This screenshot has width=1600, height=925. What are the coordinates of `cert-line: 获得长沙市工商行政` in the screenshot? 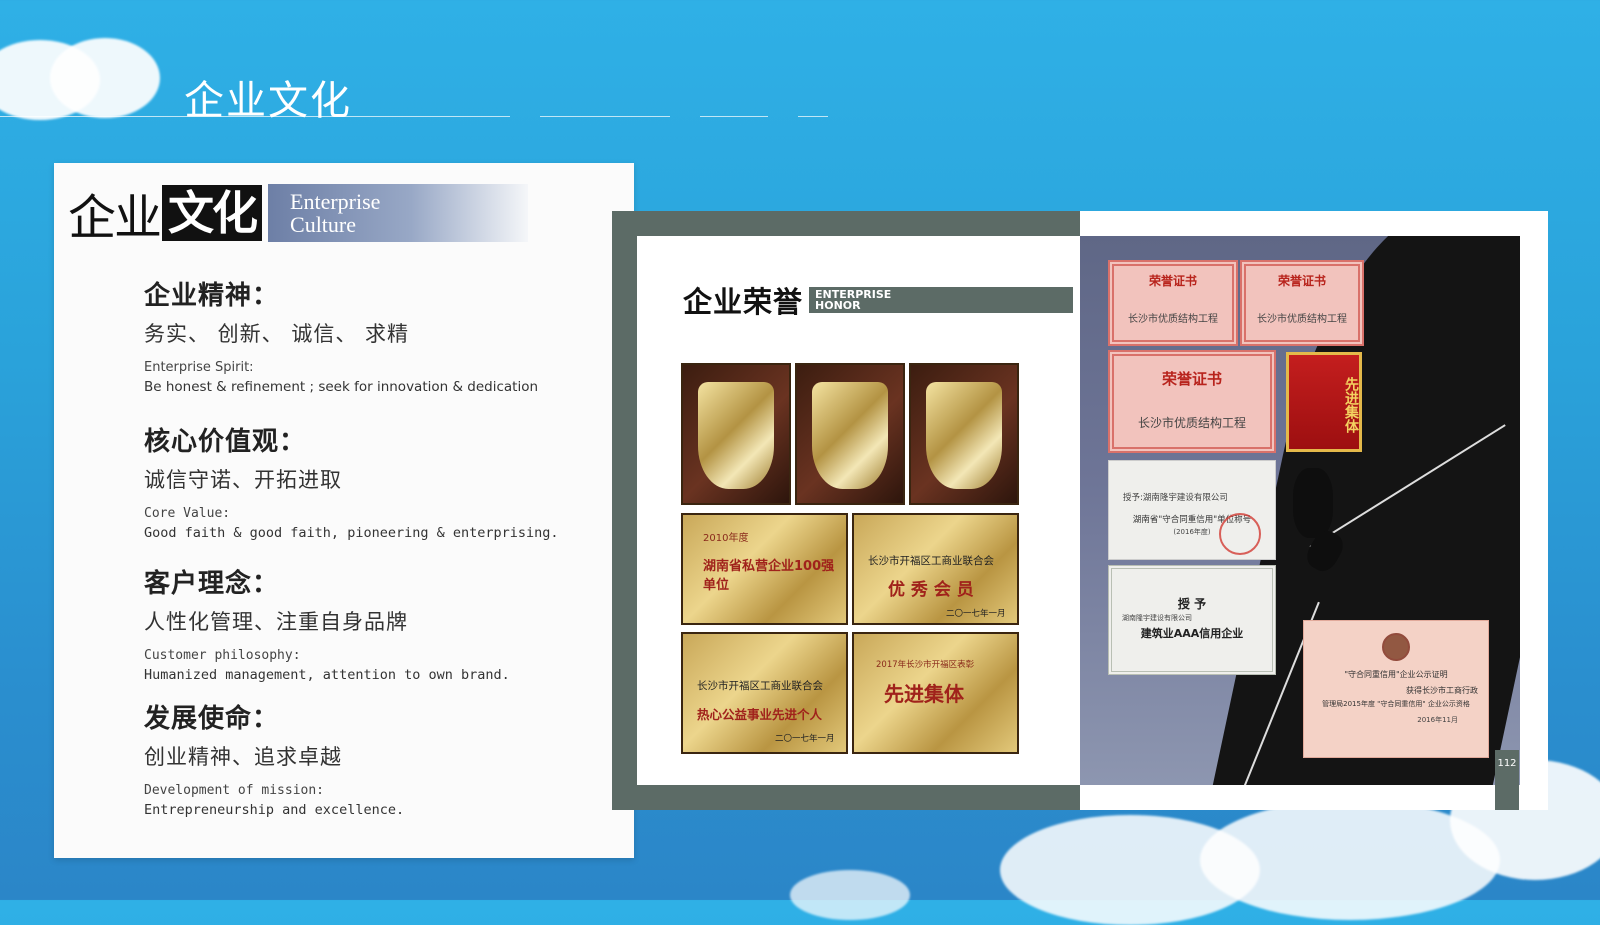 It's located at (1442, 690).